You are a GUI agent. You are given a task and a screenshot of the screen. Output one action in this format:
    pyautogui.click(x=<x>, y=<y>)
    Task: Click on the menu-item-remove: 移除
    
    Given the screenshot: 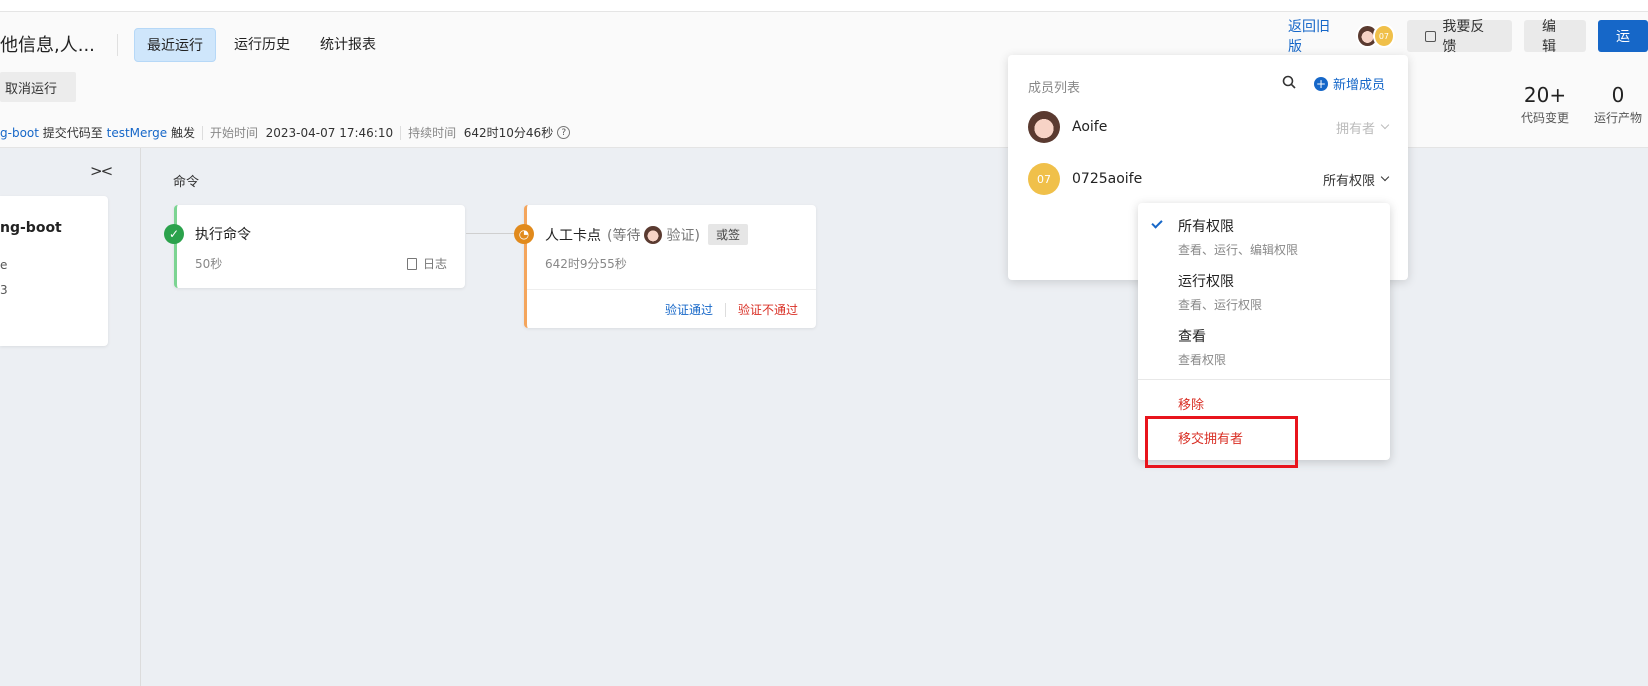 What is the action you would take?
    pyautogui.click(x=1191, y=403)
    